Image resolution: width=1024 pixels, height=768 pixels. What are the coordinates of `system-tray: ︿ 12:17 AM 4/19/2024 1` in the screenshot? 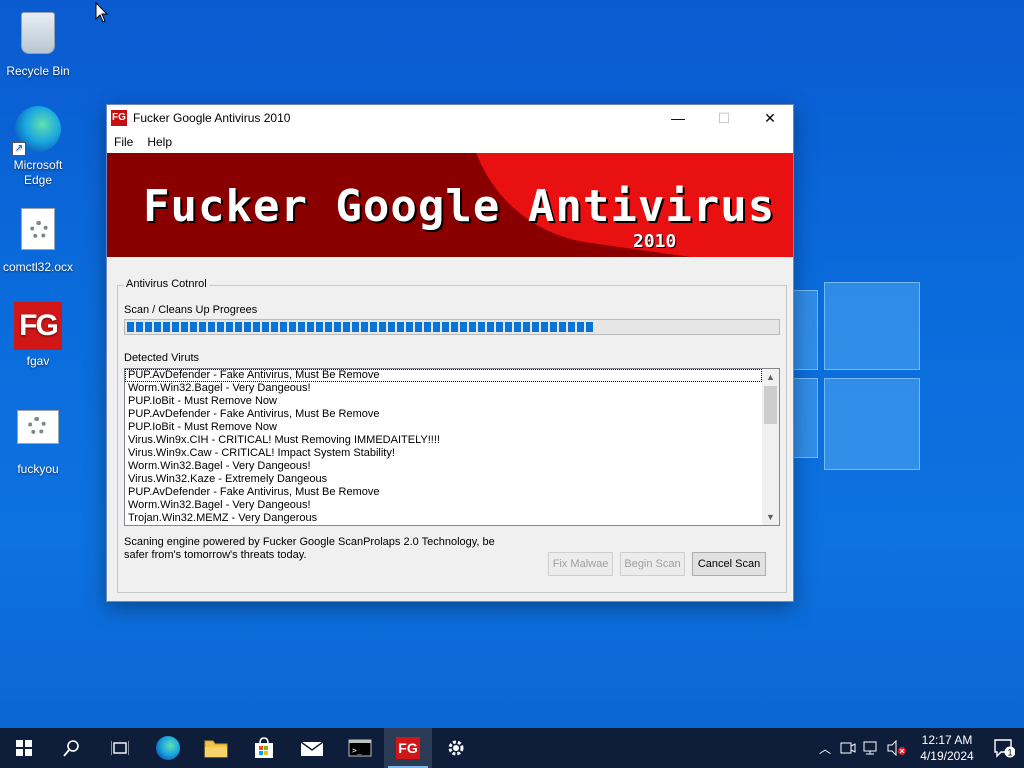 It's located at (919, 748).